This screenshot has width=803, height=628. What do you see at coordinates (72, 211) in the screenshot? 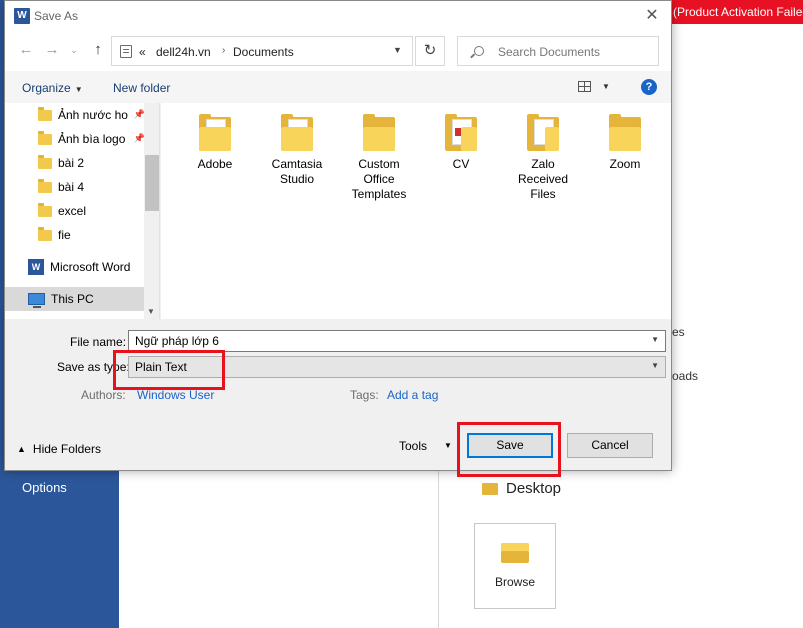
I see `nav-item-label: excel` at bounding box center [72, 211].